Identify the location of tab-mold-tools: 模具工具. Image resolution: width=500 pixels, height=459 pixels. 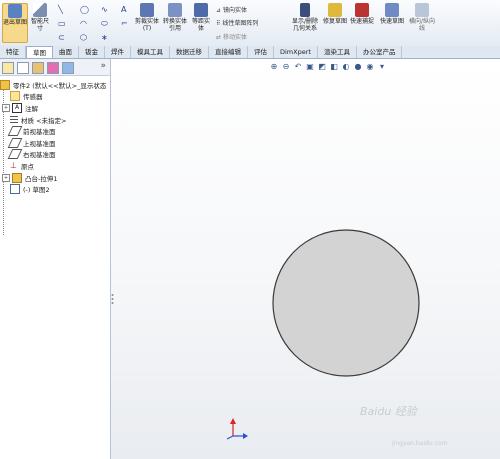
(150, 52).